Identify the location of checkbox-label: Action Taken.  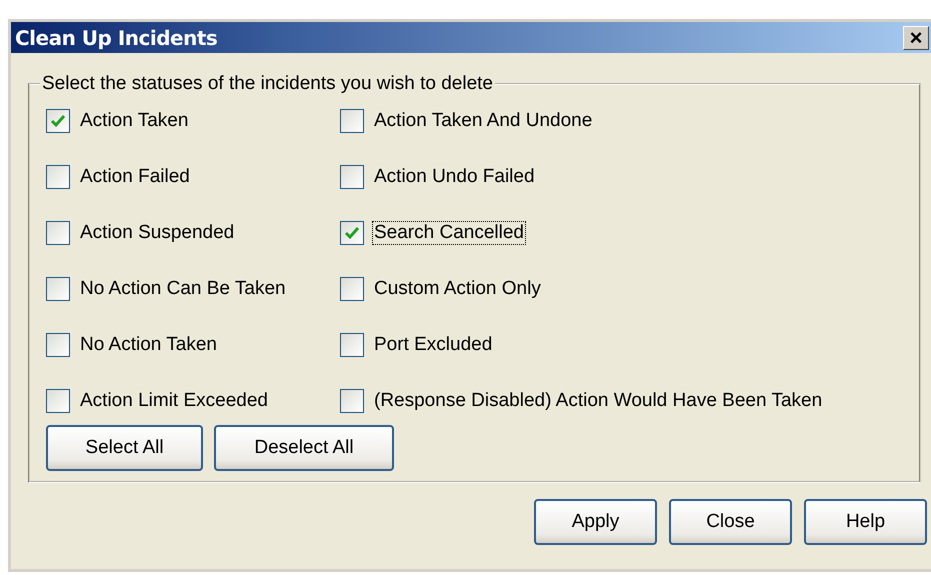
(134, 121).